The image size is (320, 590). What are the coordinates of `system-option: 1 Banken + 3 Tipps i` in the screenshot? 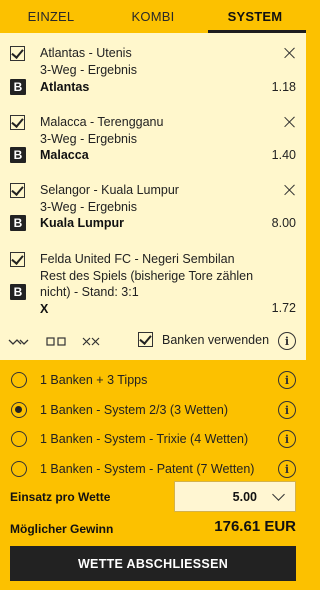 It's located at (153, 381).